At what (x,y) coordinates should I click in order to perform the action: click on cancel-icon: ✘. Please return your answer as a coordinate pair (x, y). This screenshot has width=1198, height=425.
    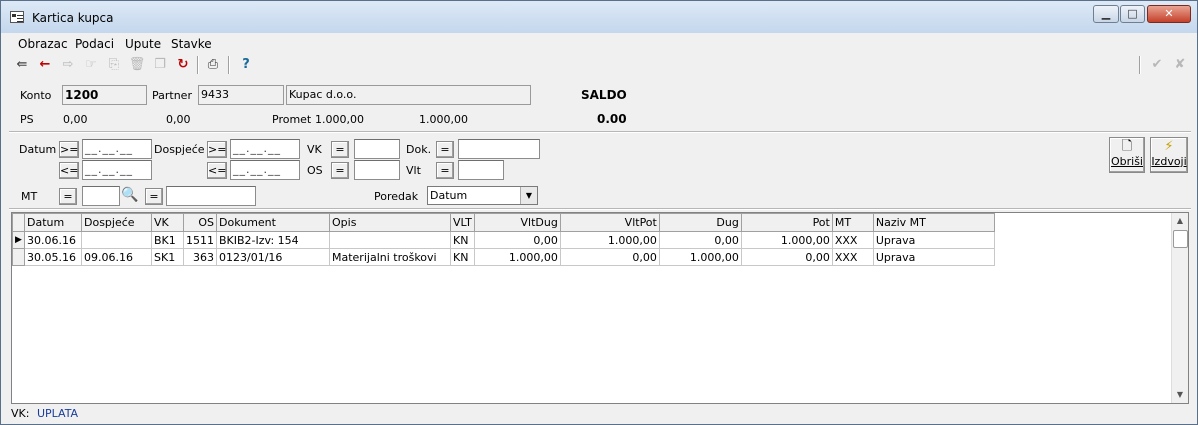
    Looking at the image, I should click on (1180, 65).